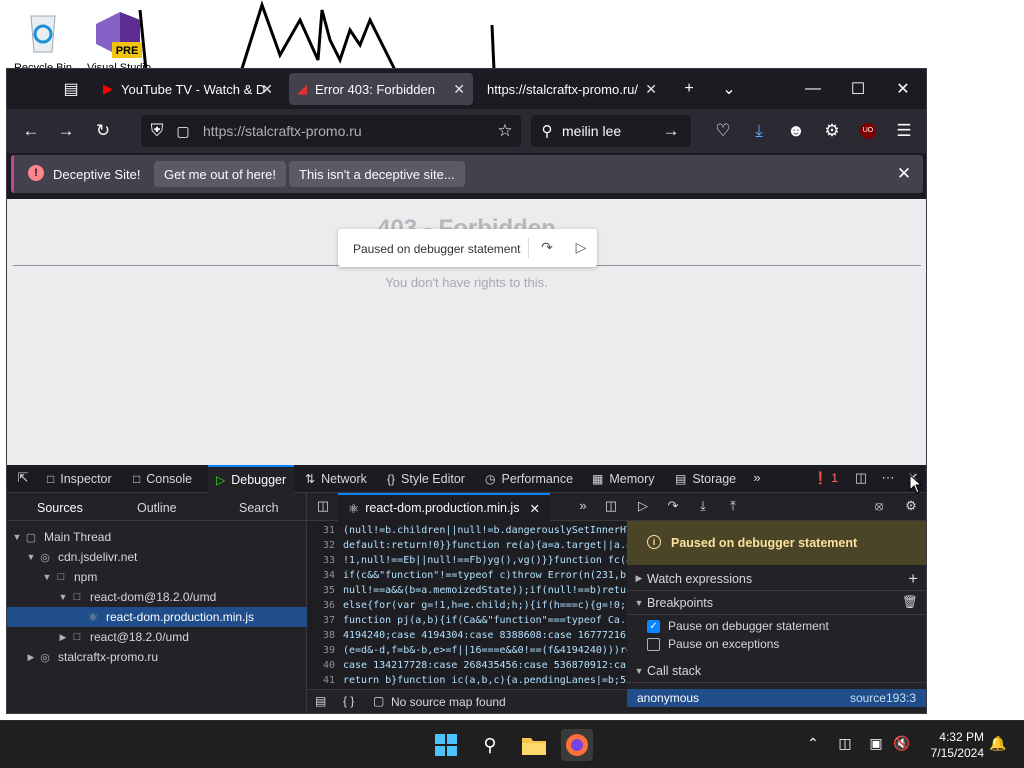 The image size is (1024, 768). I want to click on new-tab-icon: +, so click(689, 89).